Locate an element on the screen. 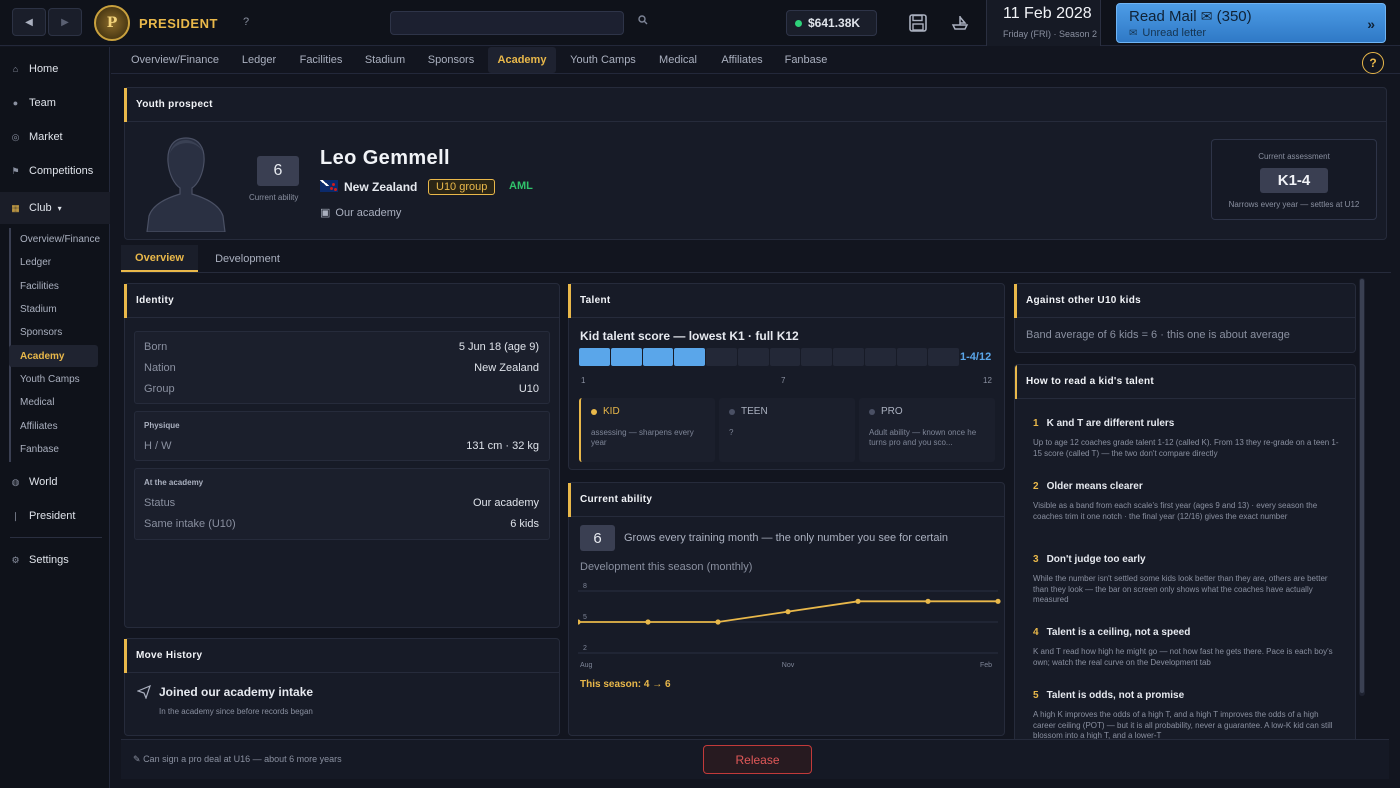 Image resolution: width=1400 pixels, height=788 pixels. back-button: ◀ is located at coordinates (29, 22).